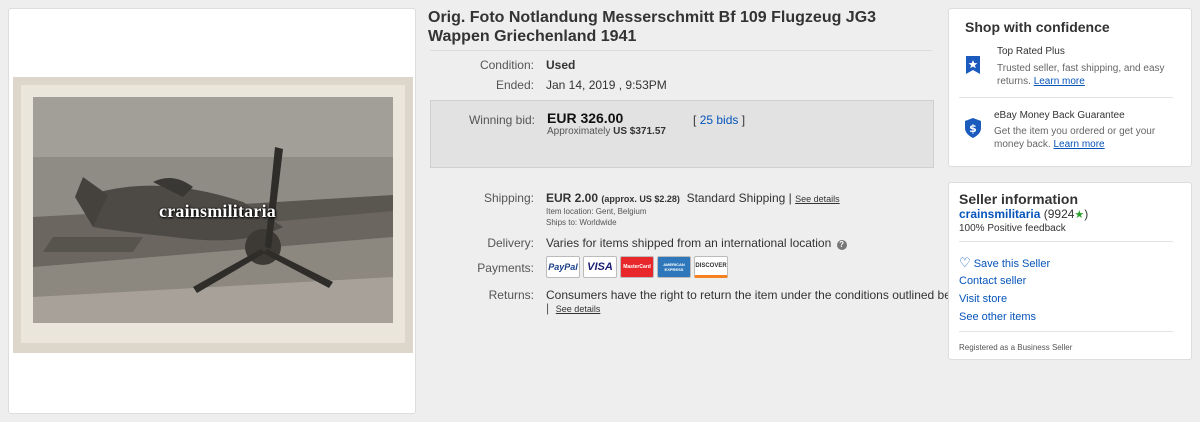 The image size is (1200, 422). Describe the element at coordinates (695, 120) in the screenshot. I see `bids-open-bracket: [` at that location.